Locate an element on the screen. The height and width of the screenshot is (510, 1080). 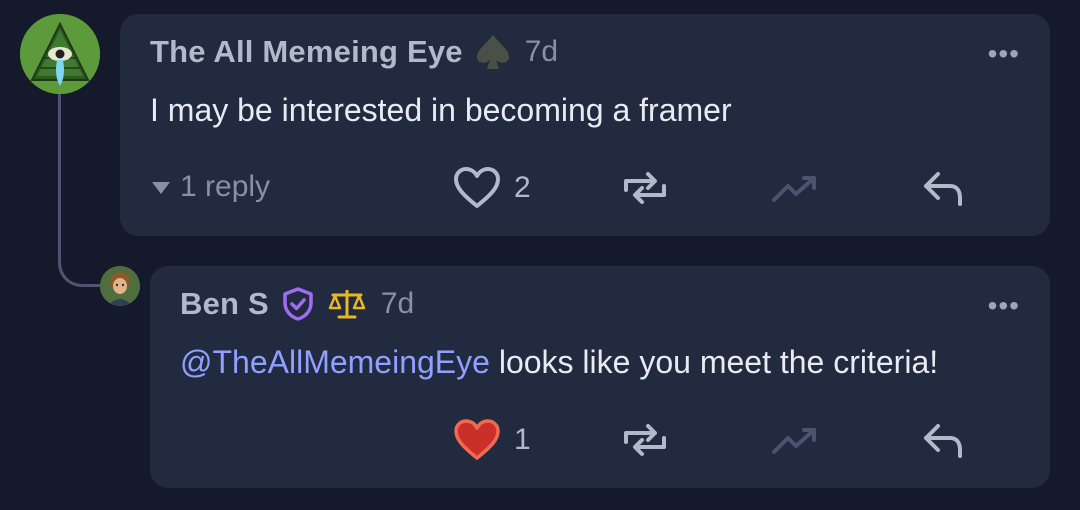
comment-header: The All Memeing Eye 7d is located at coordinates (354, 52).